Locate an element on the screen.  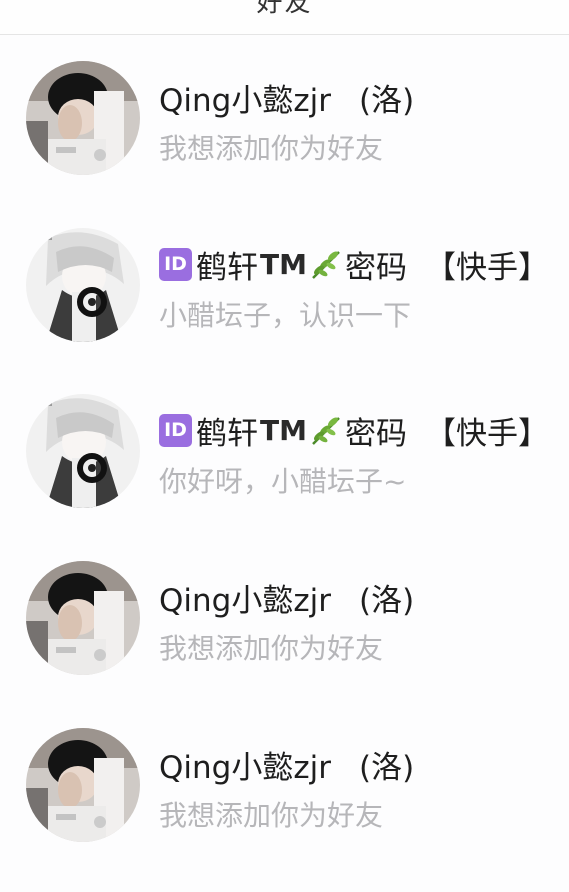
header-bar: 好友 is located at coordinates (284, 17).